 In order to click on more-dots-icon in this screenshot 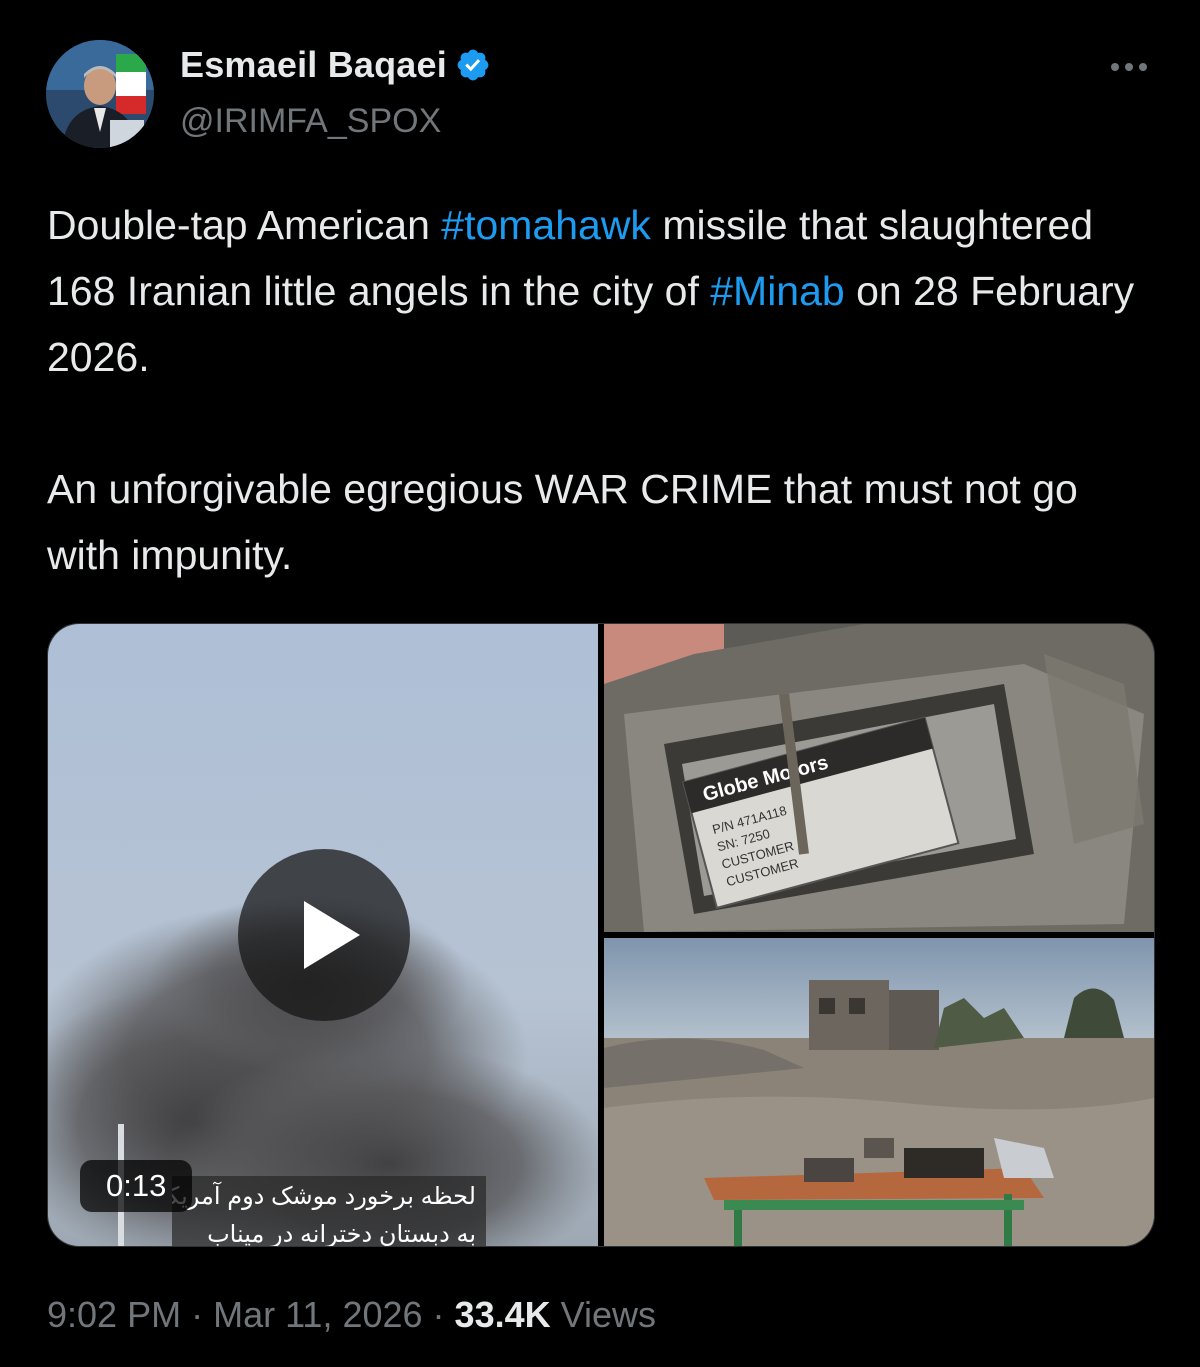, I will do `click(1129, 67)`.